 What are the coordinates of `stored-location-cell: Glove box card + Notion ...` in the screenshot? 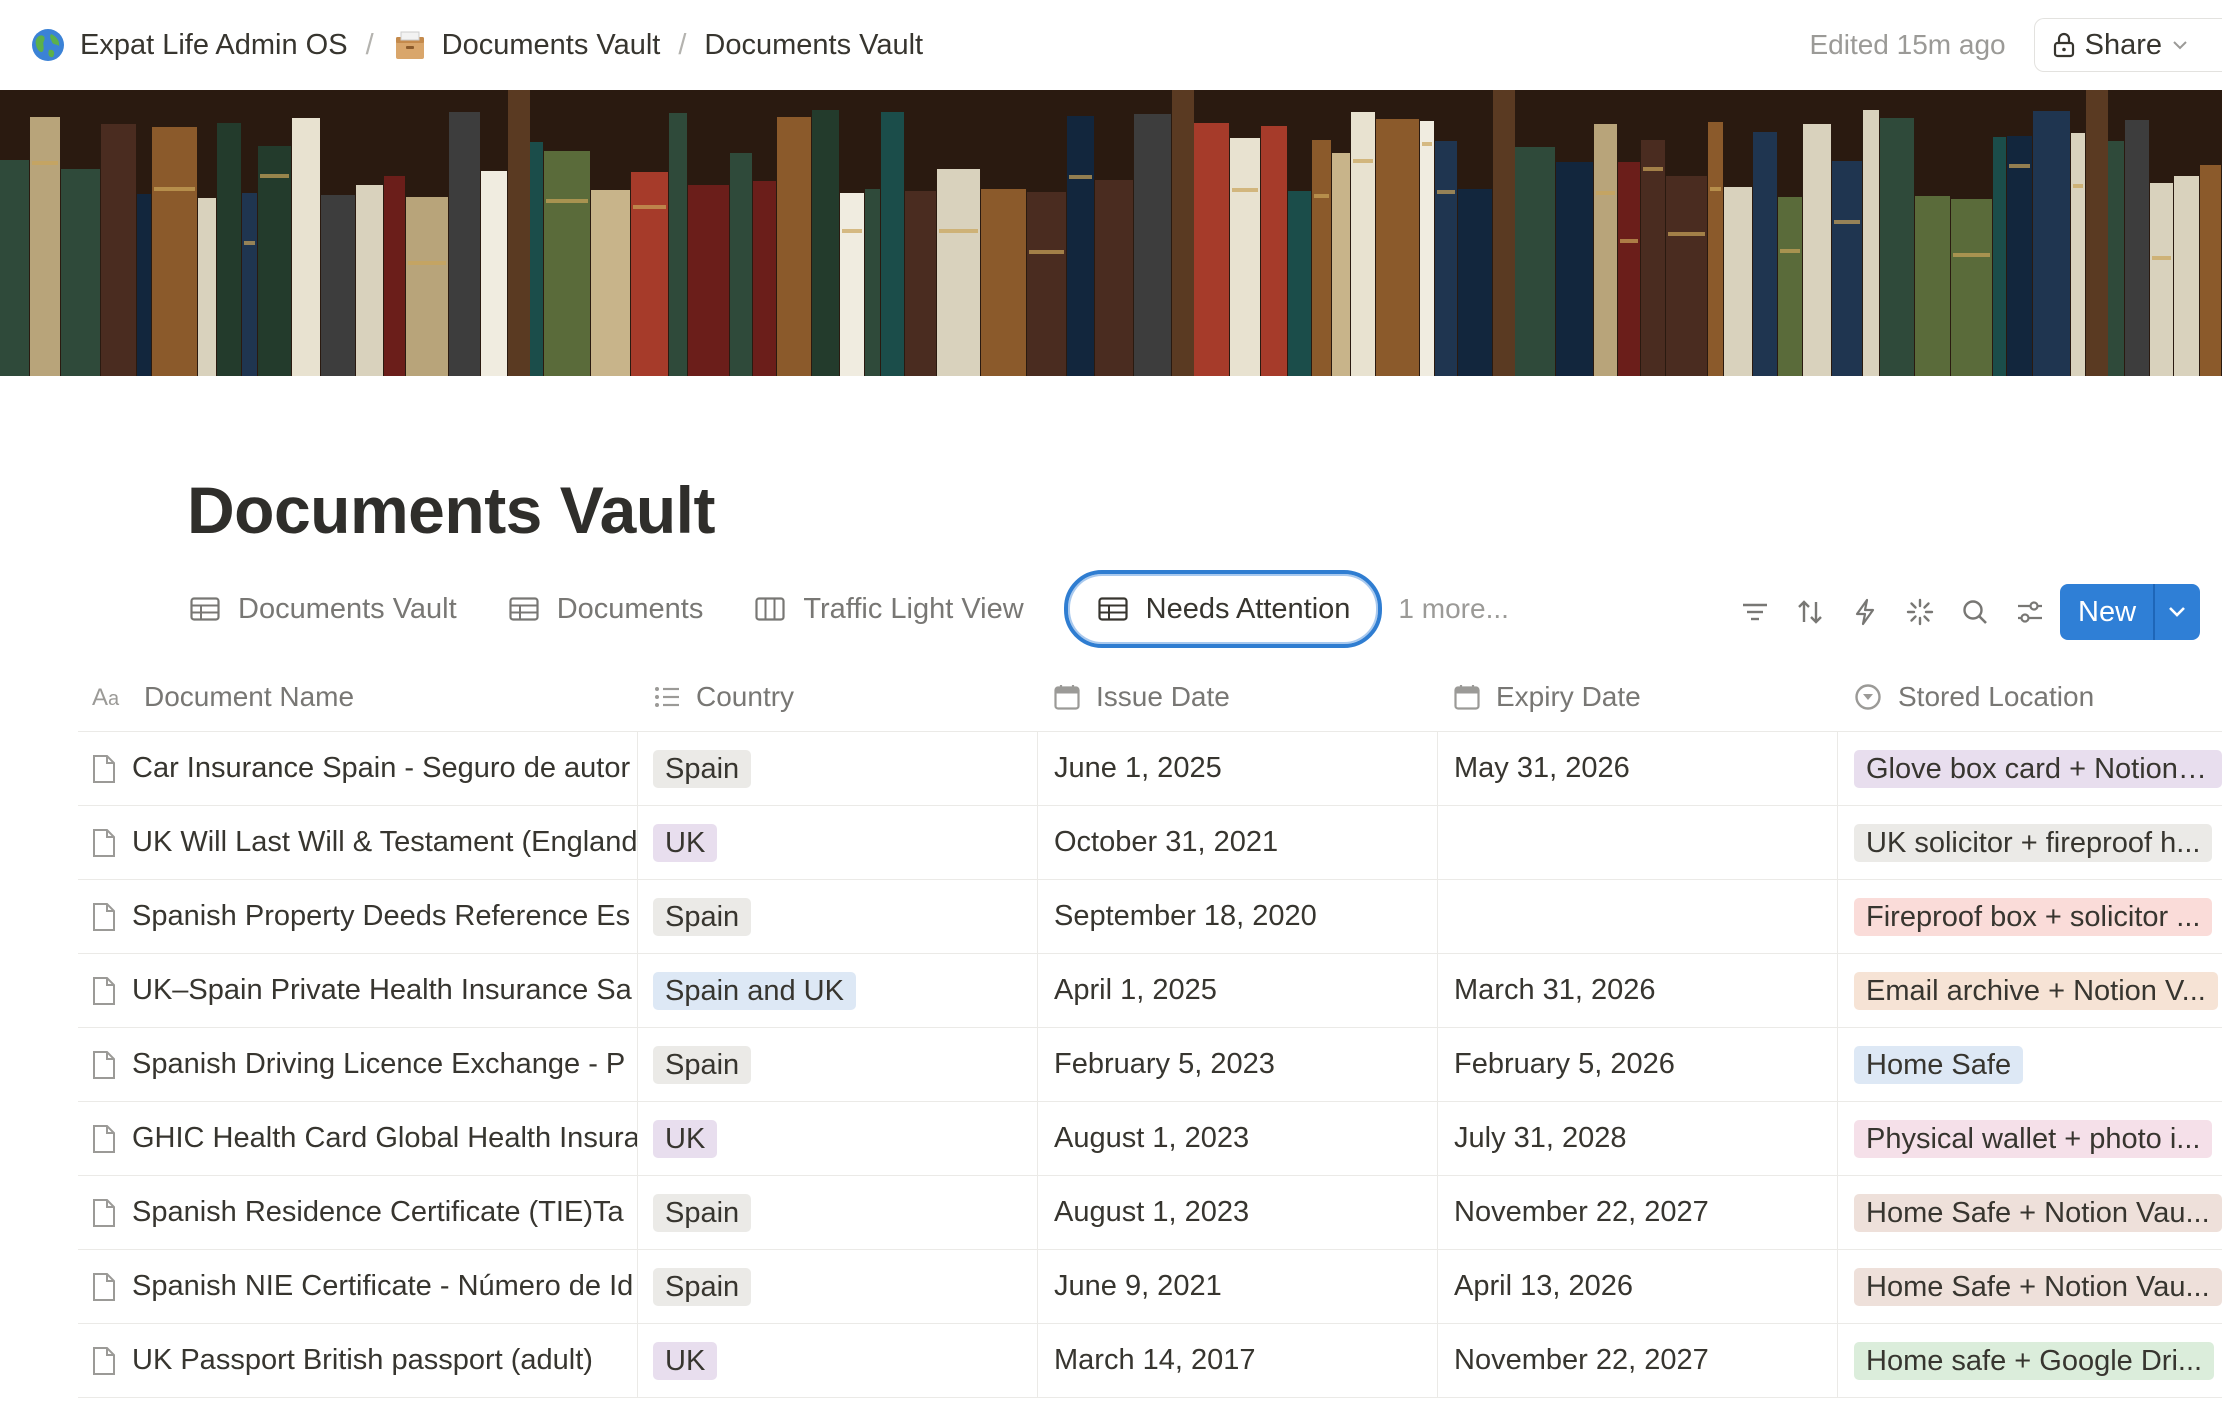 It's located at (2030, 768).